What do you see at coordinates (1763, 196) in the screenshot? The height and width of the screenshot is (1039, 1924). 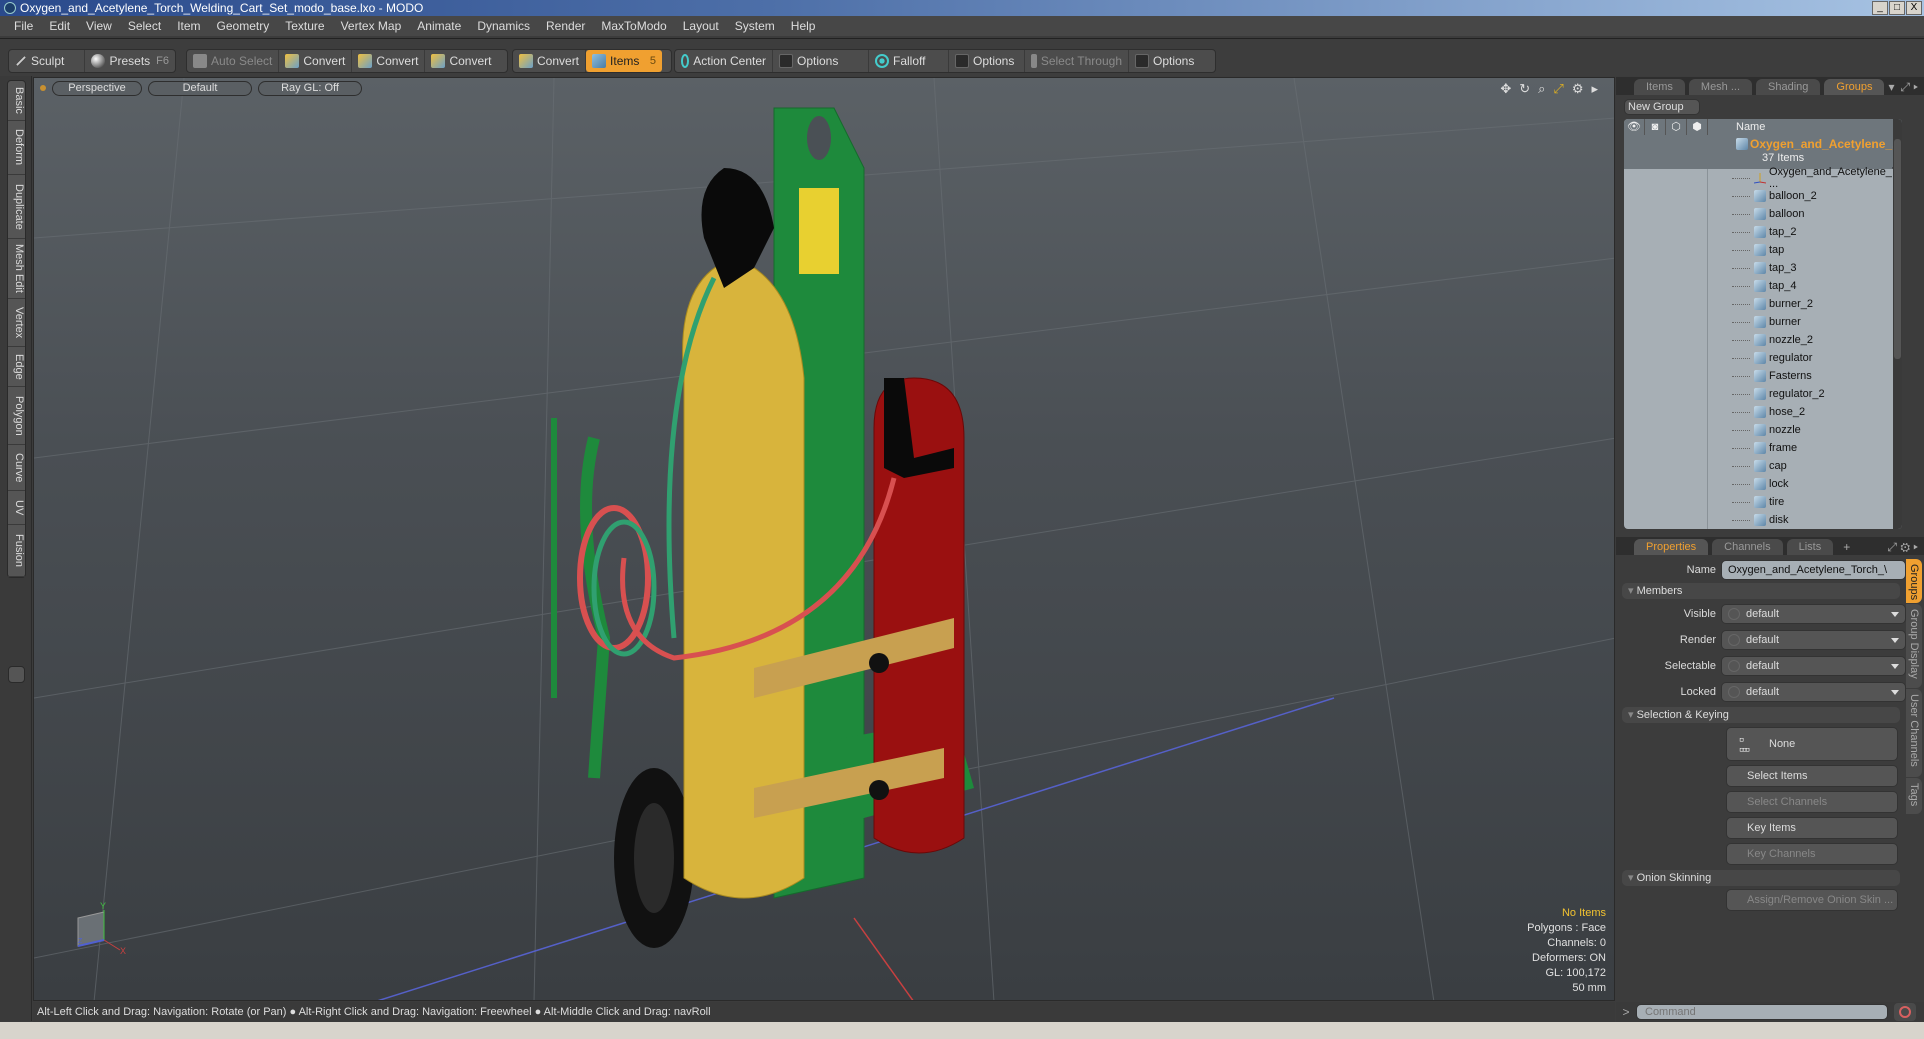 I see `group-member-row: balloon_2` at bounding box center [1763, 196].